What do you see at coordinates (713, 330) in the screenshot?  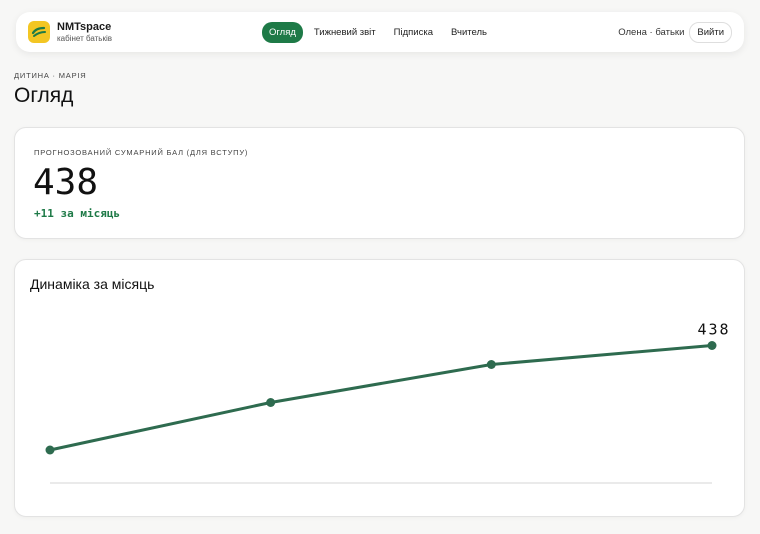 I see `last-value-label: 438` at bounding box center [713, 330].